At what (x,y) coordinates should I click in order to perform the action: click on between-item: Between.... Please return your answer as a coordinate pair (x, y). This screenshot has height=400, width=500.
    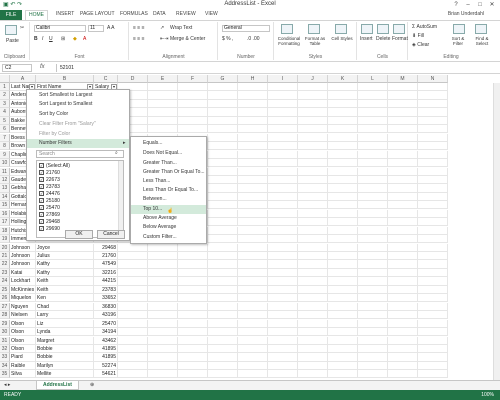
    Looking at the image, I should click on (168, 199).